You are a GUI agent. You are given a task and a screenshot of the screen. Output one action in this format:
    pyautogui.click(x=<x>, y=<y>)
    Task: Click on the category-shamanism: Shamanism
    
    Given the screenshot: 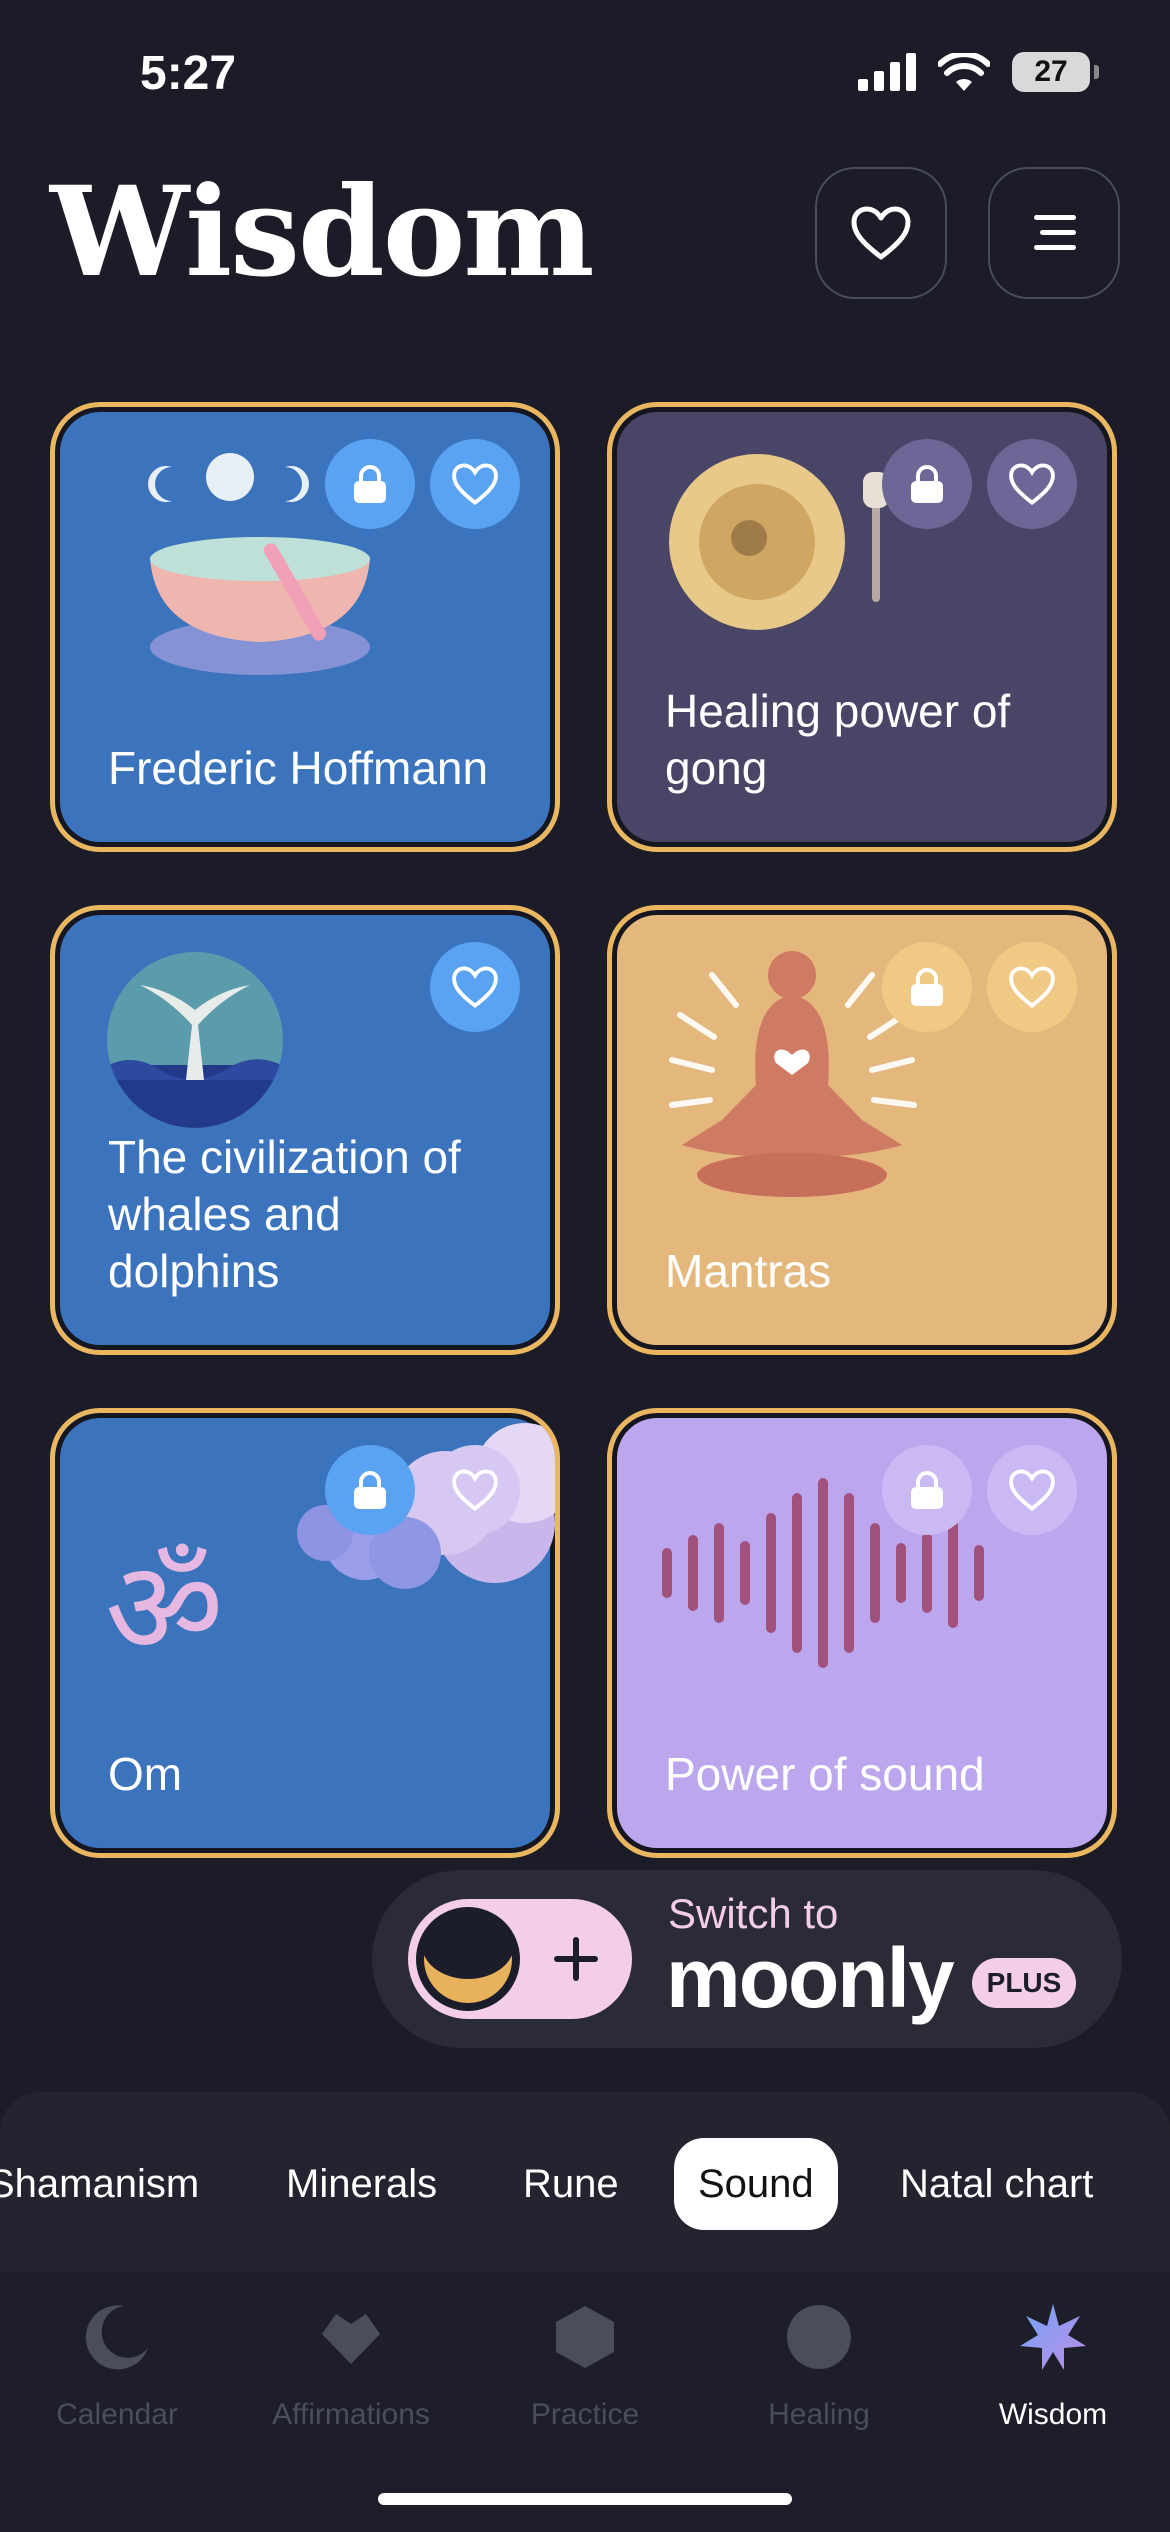 What is the action you would take?
    pyautogui.click(x=99, y=2184)
    